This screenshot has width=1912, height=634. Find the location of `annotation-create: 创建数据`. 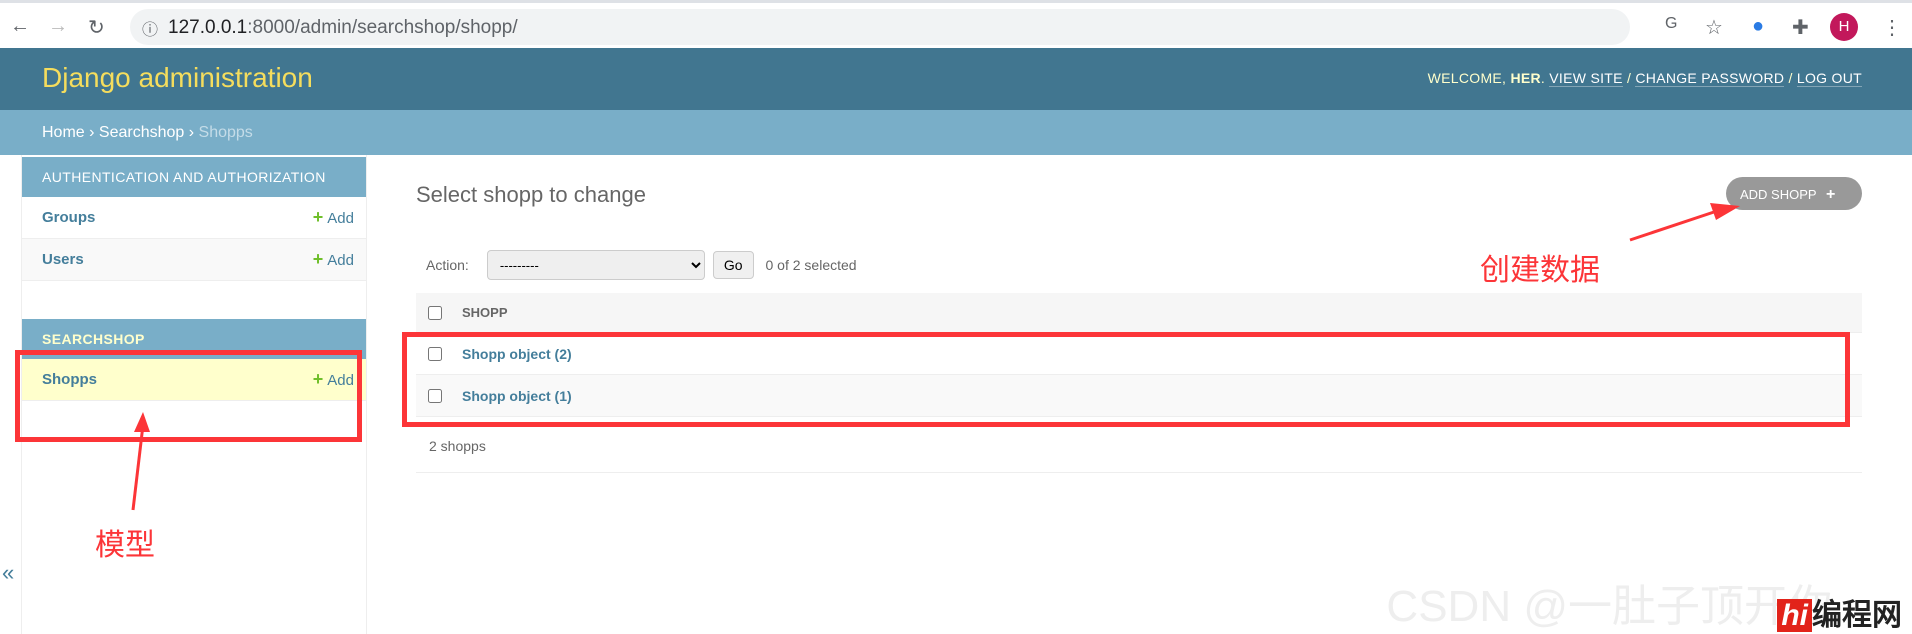

annotation-create: 创建数据 is located at coordinates (1540, 270).